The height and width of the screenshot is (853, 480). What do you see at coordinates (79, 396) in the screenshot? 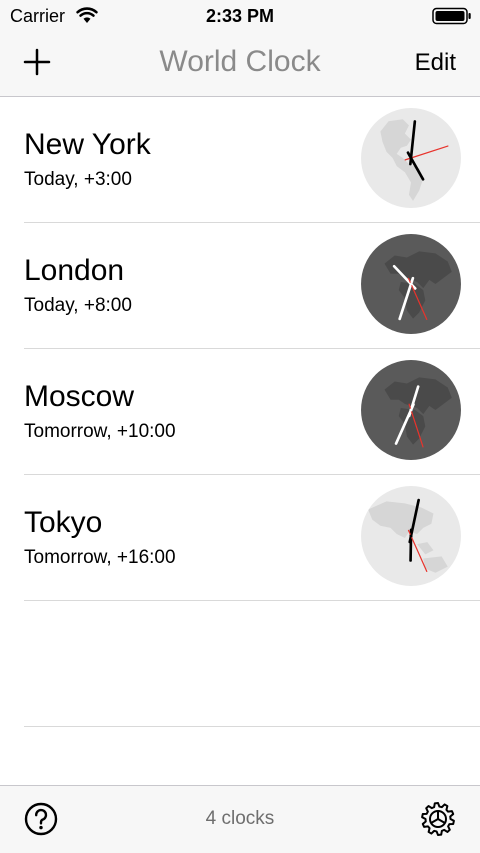
I see `city-name: Moscow` at bounding box center [79, 396].